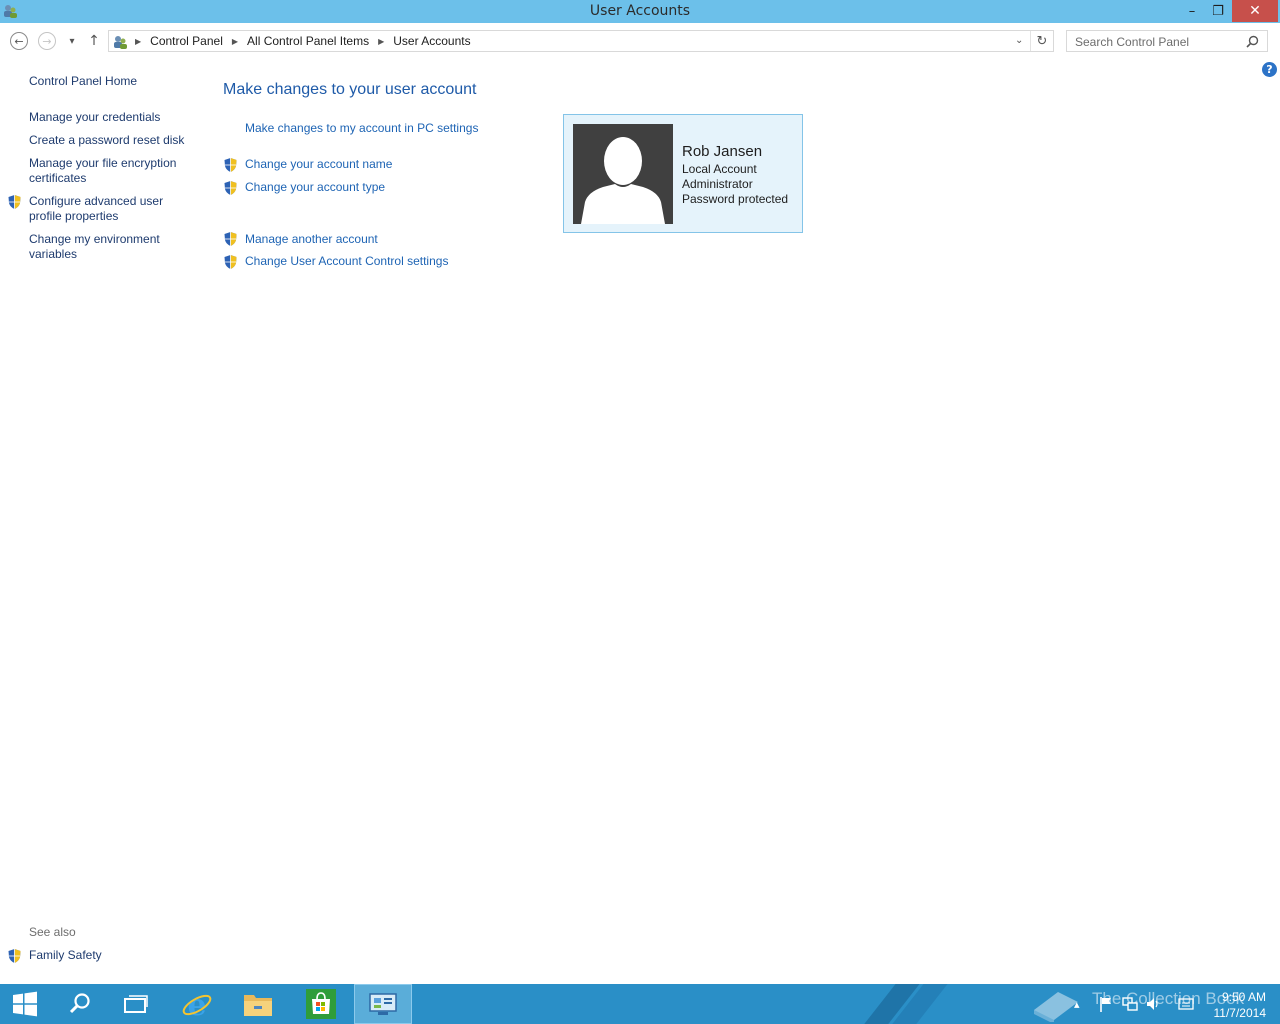  I want to click on chevron-down-icon: ▾, so click(72, 41).